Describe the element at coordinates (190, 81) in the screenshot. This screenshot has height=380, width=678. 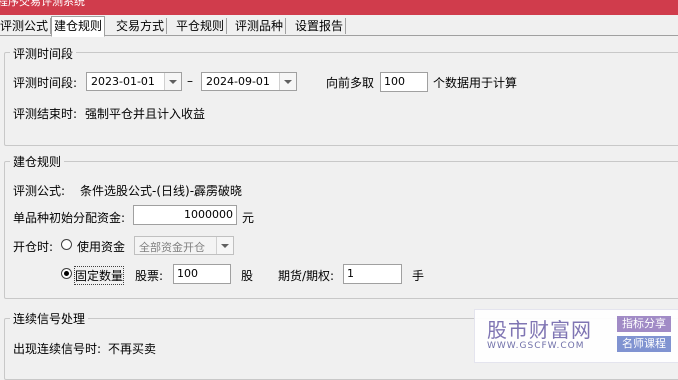
I see `date-range-dash: –` at that location.